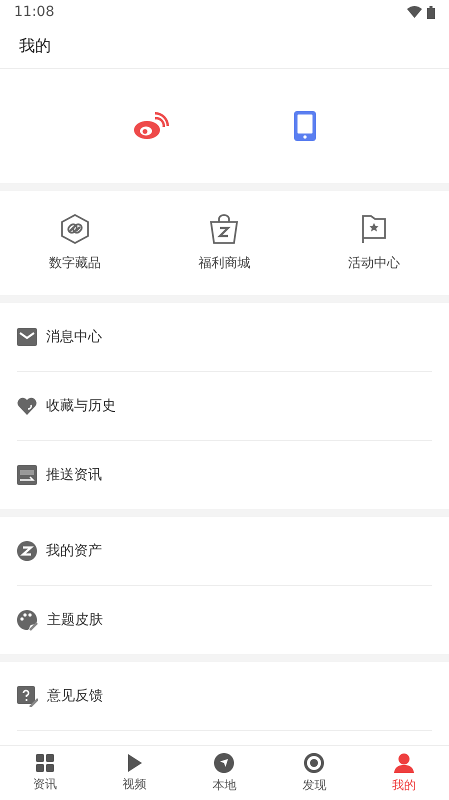 The width and height of the screenshot is (449, 800). Describe the element at coordinates (75, 696) in the screenshot. I see `menu-item: 意见反馈` at that location.